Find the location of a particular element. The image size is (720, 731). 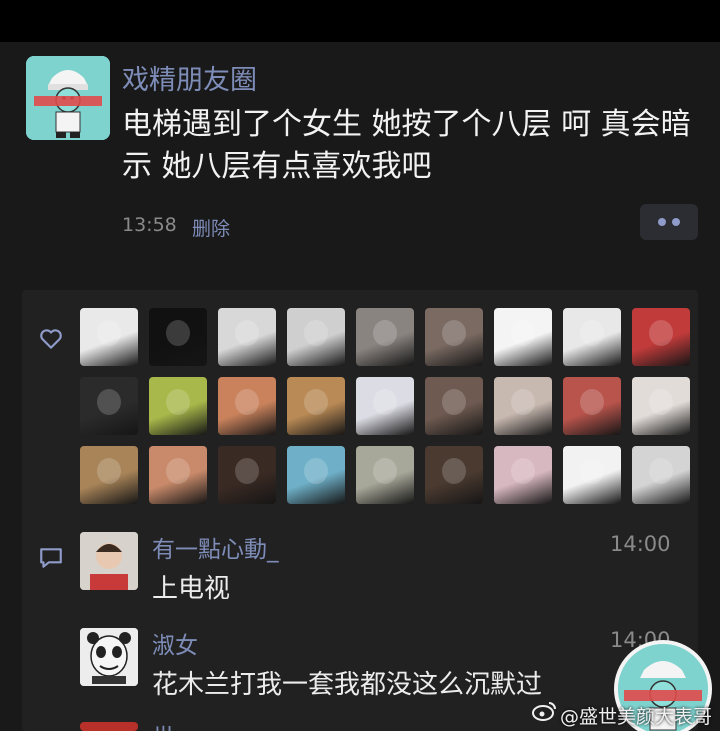

avatar-crayon-shin is located at coordinates (316, 475).